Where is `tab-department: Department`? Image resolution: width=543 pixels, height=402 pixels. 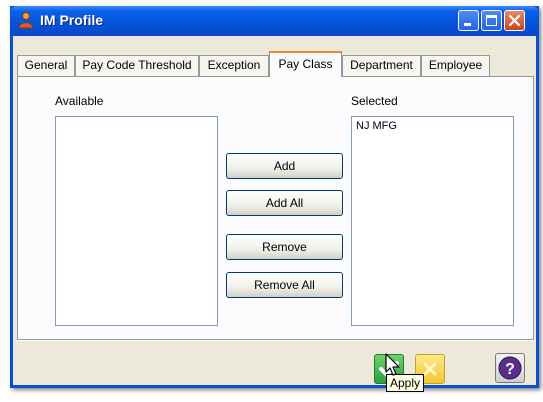
tab-department: Department is located at coordinates (381, 65).